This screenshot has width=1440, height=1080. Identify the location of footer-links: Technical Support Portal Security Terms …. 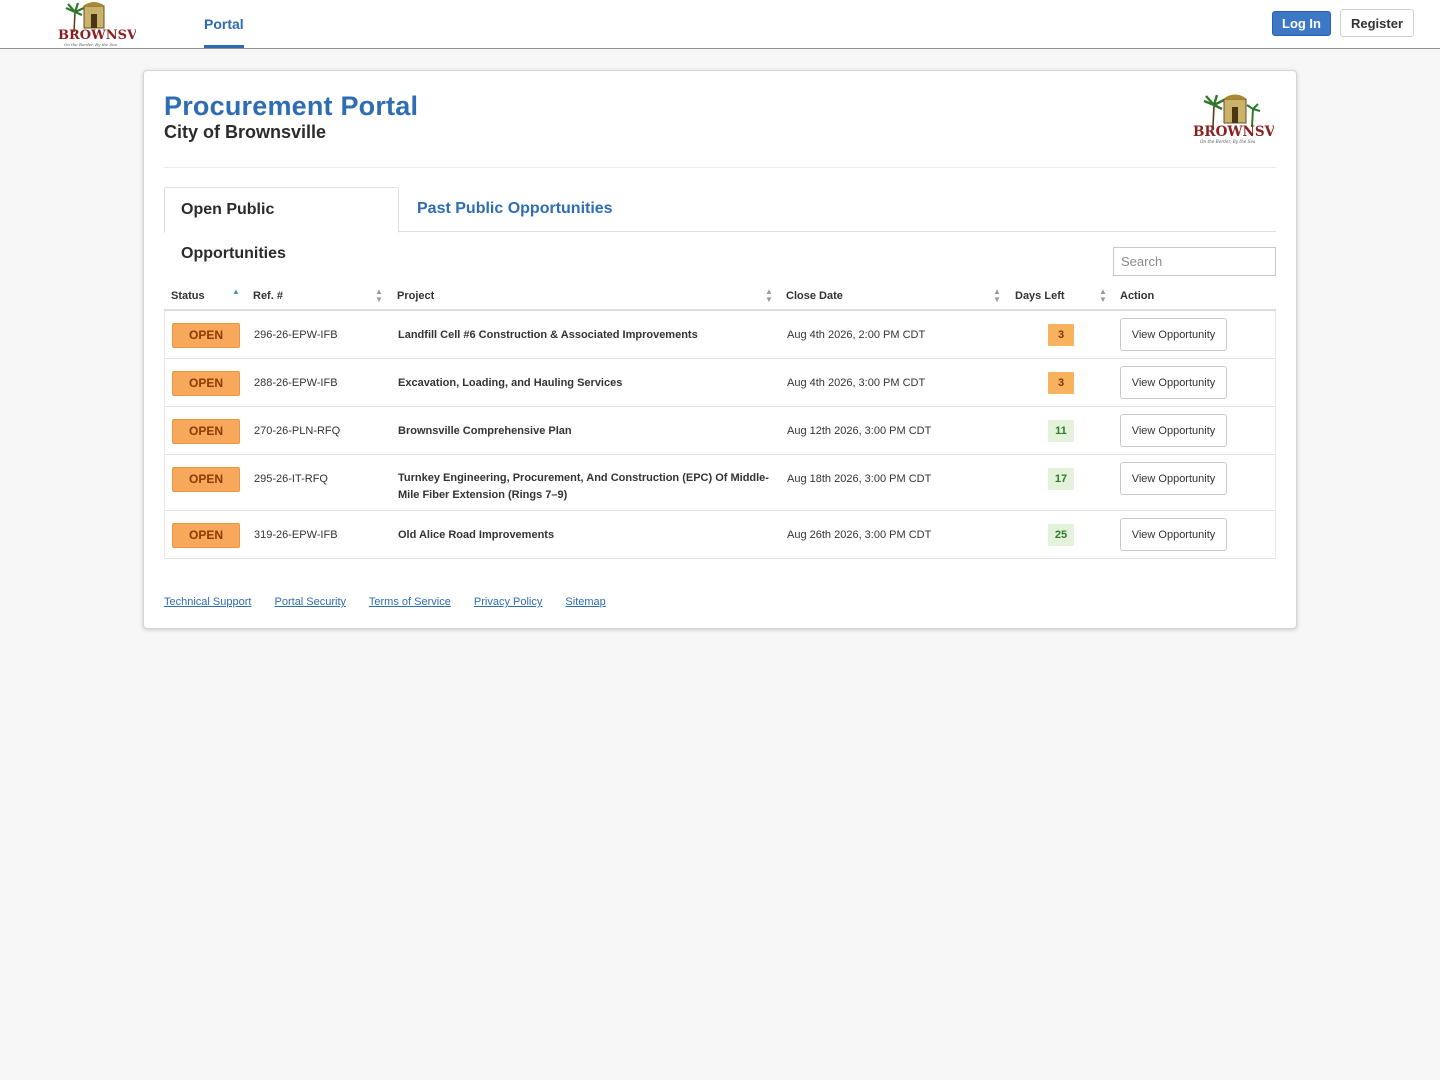
(395, 602).